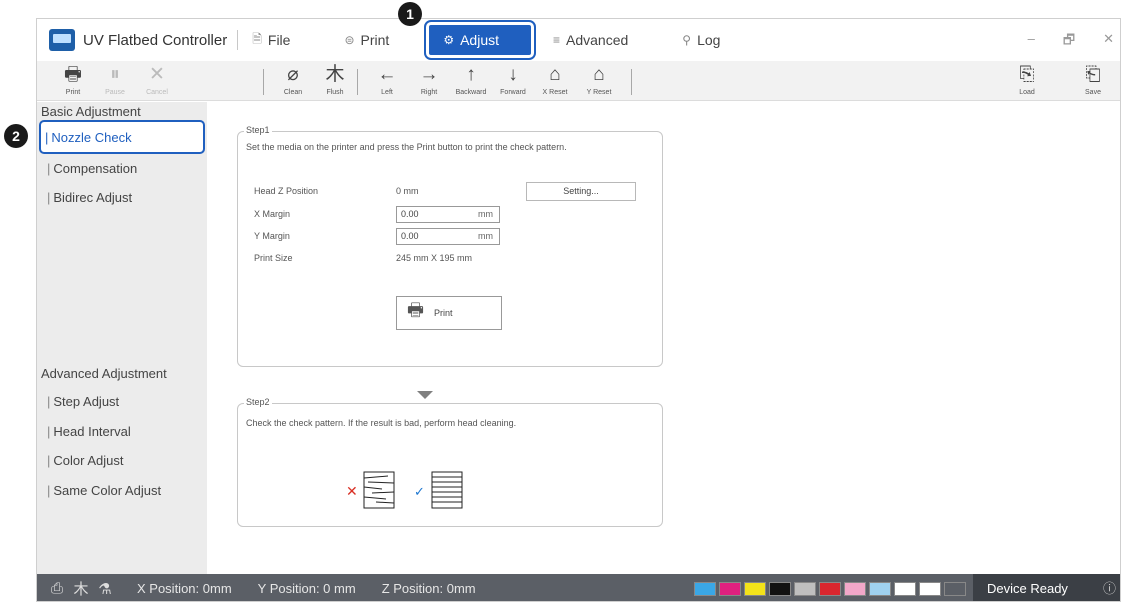  I want to click on file-icon: 🗎, so click(257, 38).